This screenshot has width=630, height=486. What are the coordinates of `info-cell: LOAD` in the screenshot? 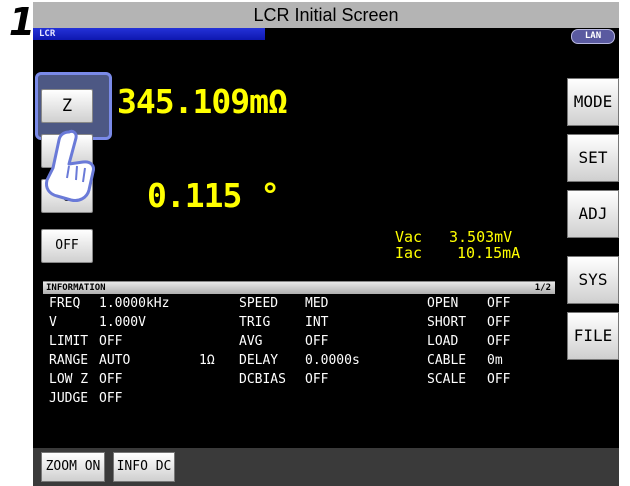 It's located at (443, 341).